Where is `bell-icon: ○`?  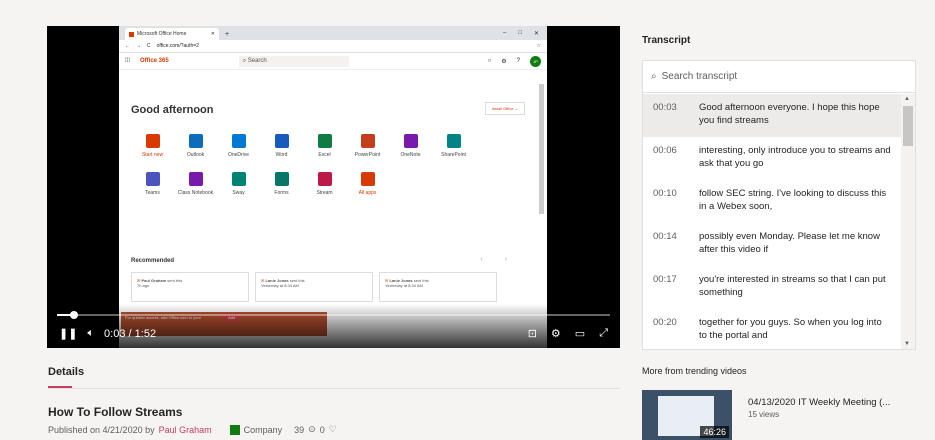
bell-icon: ○ is located at coordinates (489, 61).